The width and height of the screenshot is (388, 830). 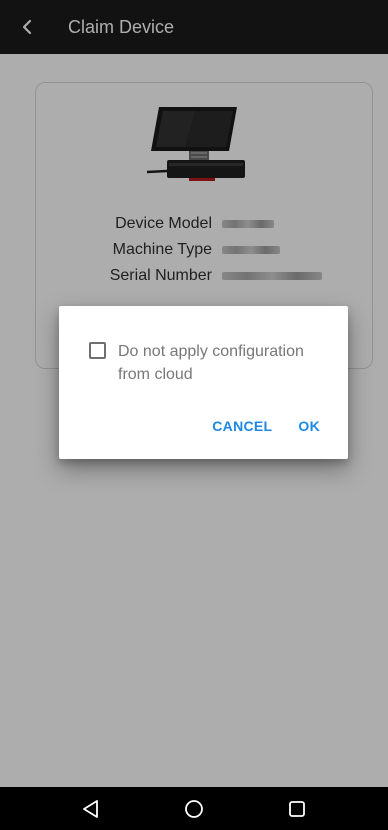 I want to click on ok-button: OK, so click(x=309, y=426).